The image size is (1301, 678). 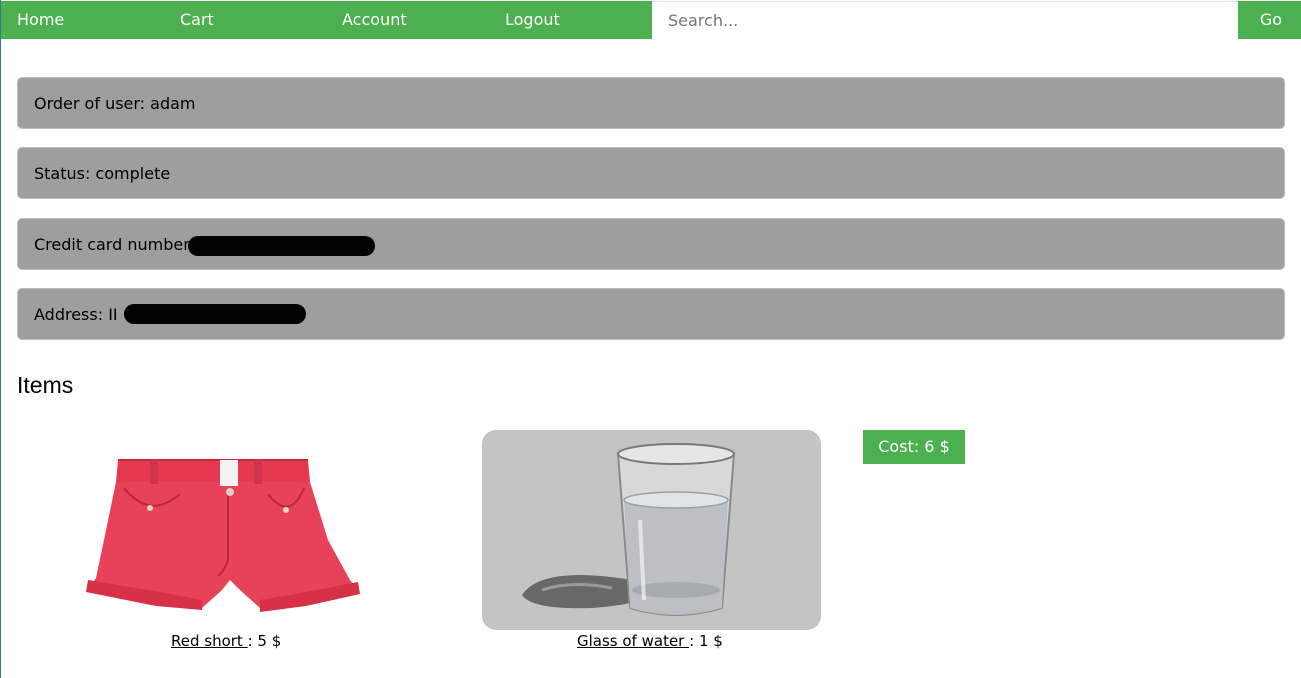 What do you see at coordinates (532, 20) in the screenshot?
I see `nav-logout-link: Logout` at bounding box center [532, 20].